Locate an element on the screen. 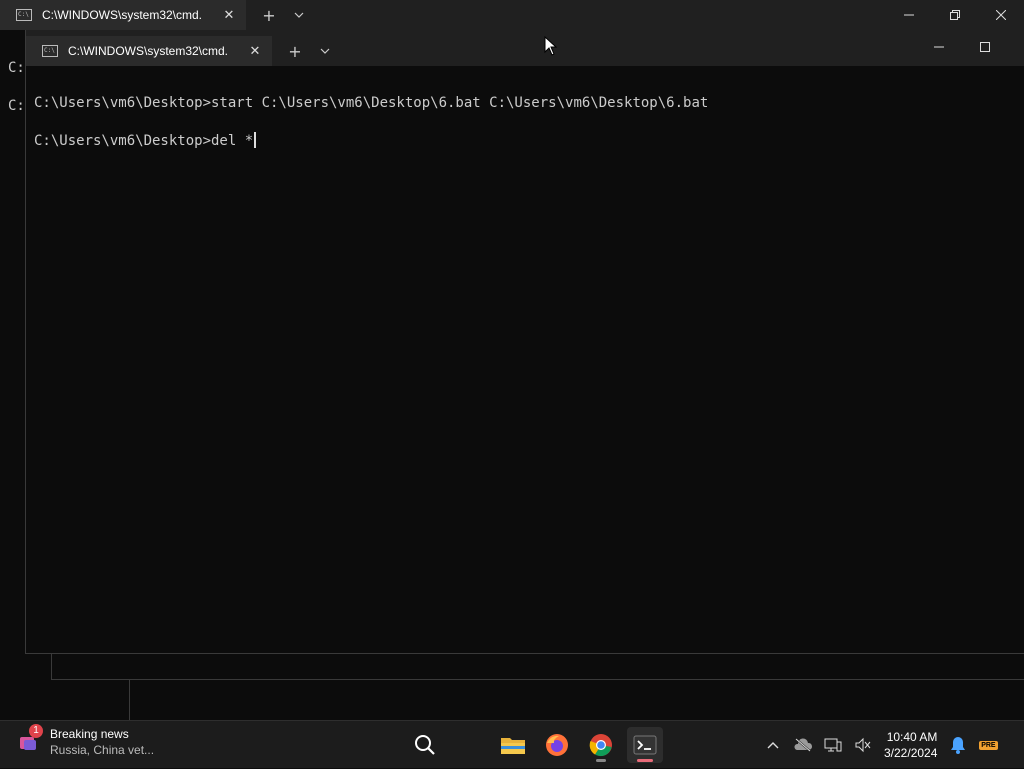 This screenshot has width=1024, height=769. taskbar-file-explorer-button is located at coordinates (513, 745).